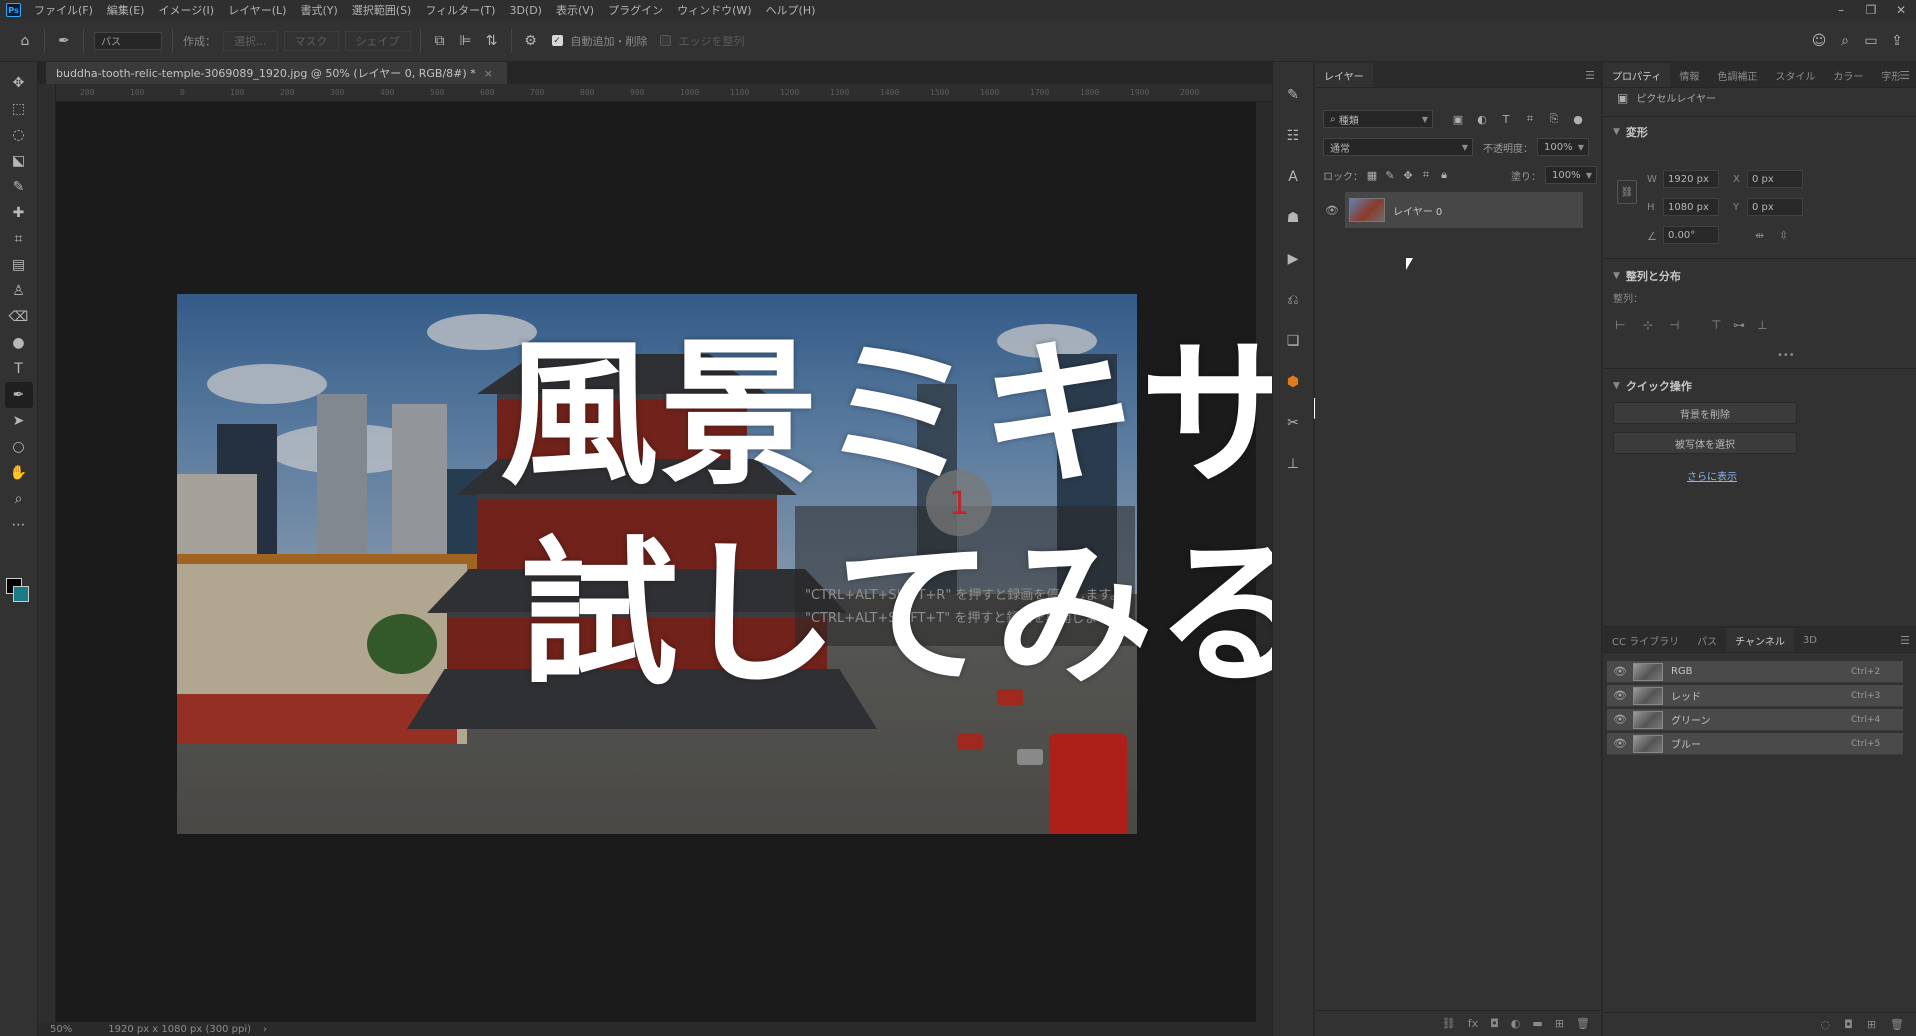 The height and width of the screenshot is (1036, 1916). I want to click on search-icon: ⌕, so click(1845, 41).